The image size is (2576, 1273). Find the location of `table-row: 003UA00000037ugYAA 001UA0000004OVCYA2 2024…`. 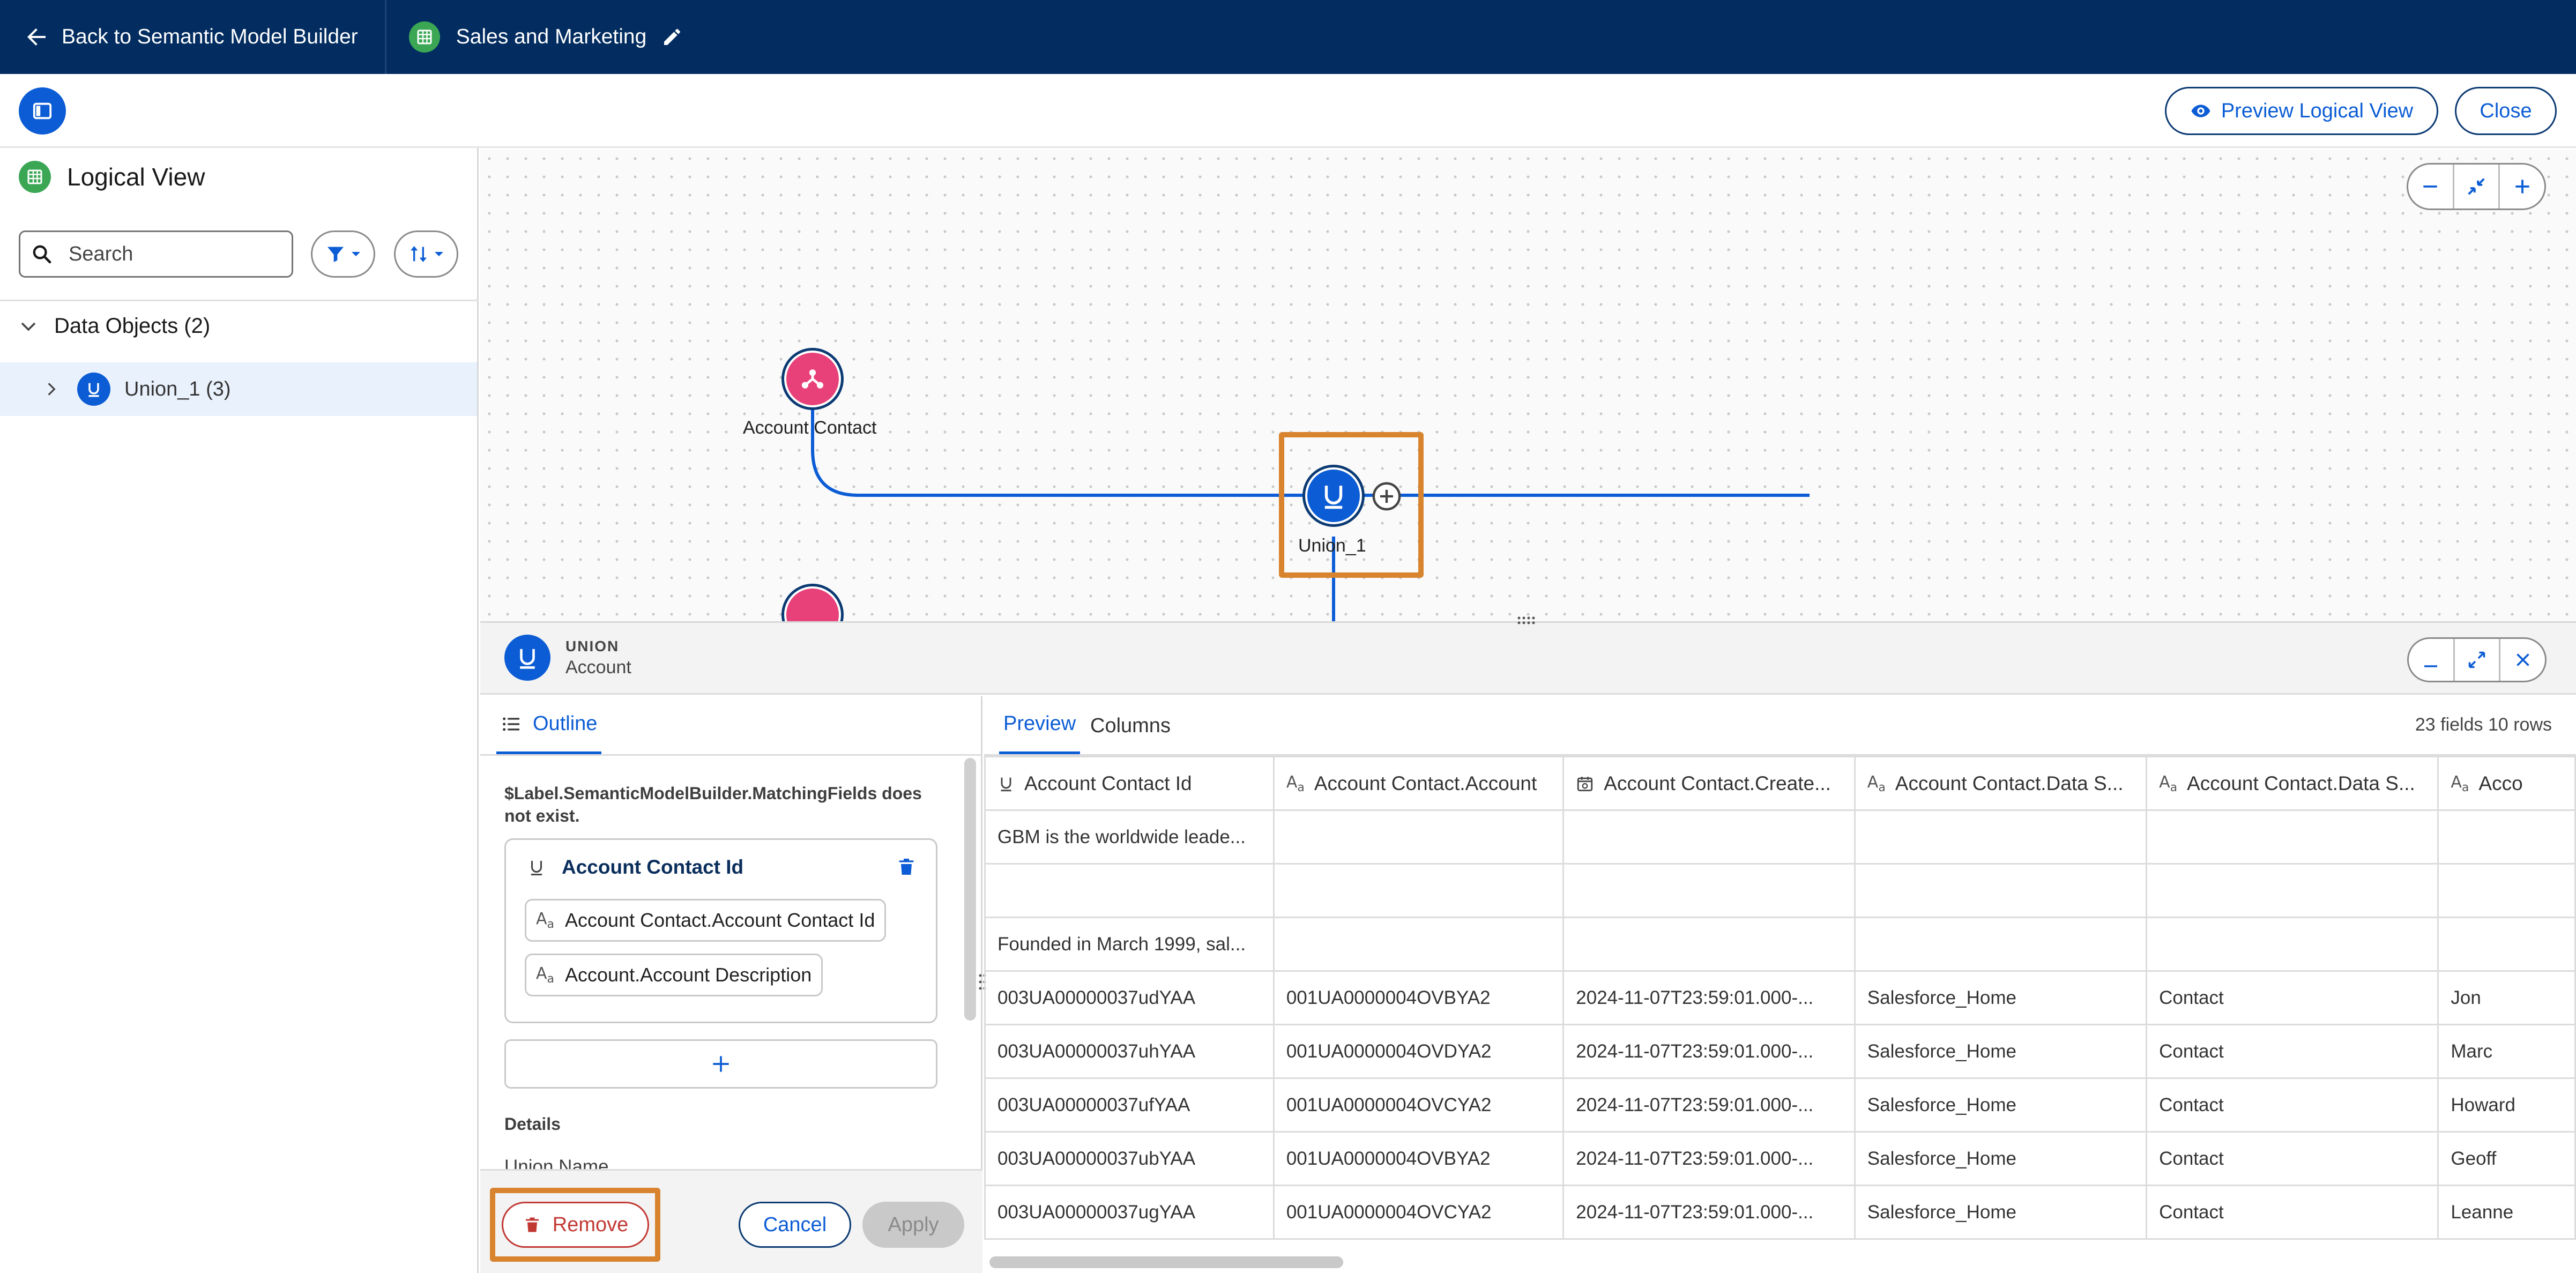

table-row: 003UA00000037ugYAA 001UA0000004OVCYA2 2024… is located at coordinates (1780, 1213).